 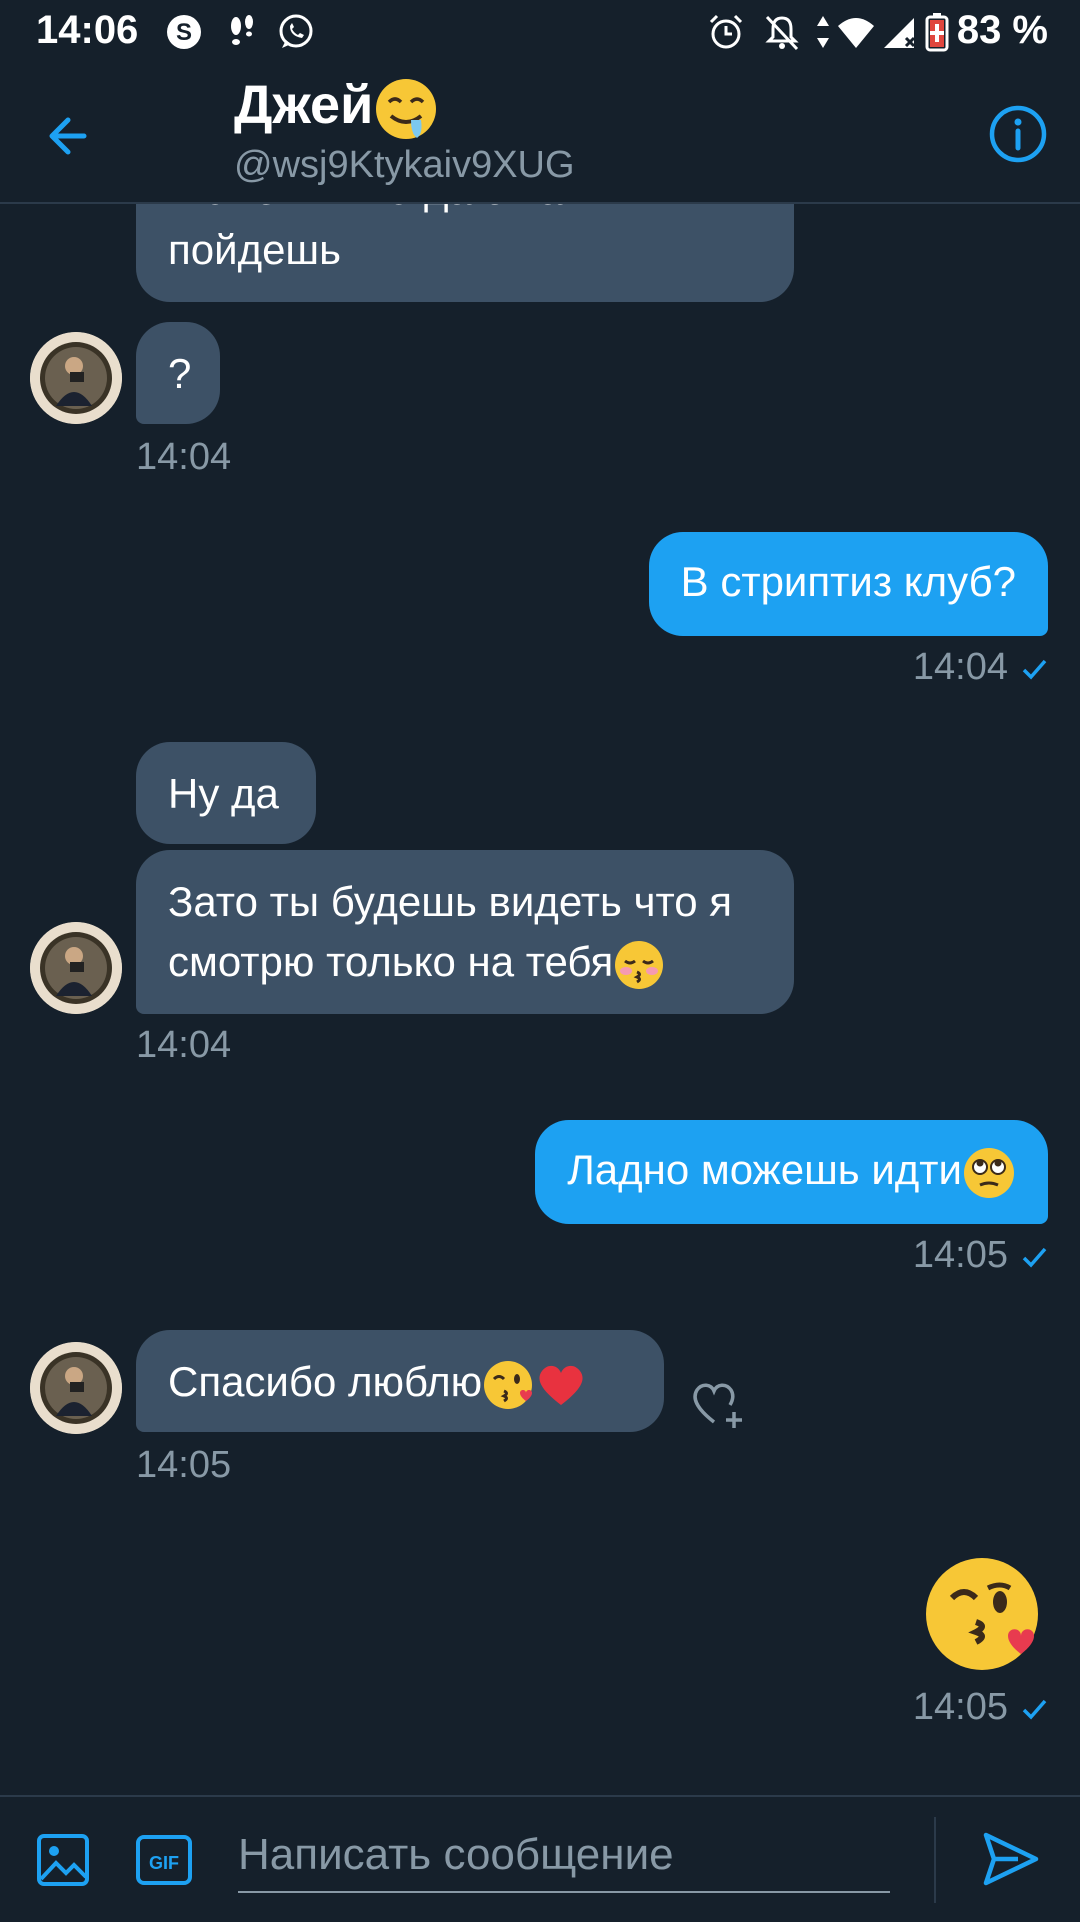 I want to click on info-icon, so click(x=1018, y=134).